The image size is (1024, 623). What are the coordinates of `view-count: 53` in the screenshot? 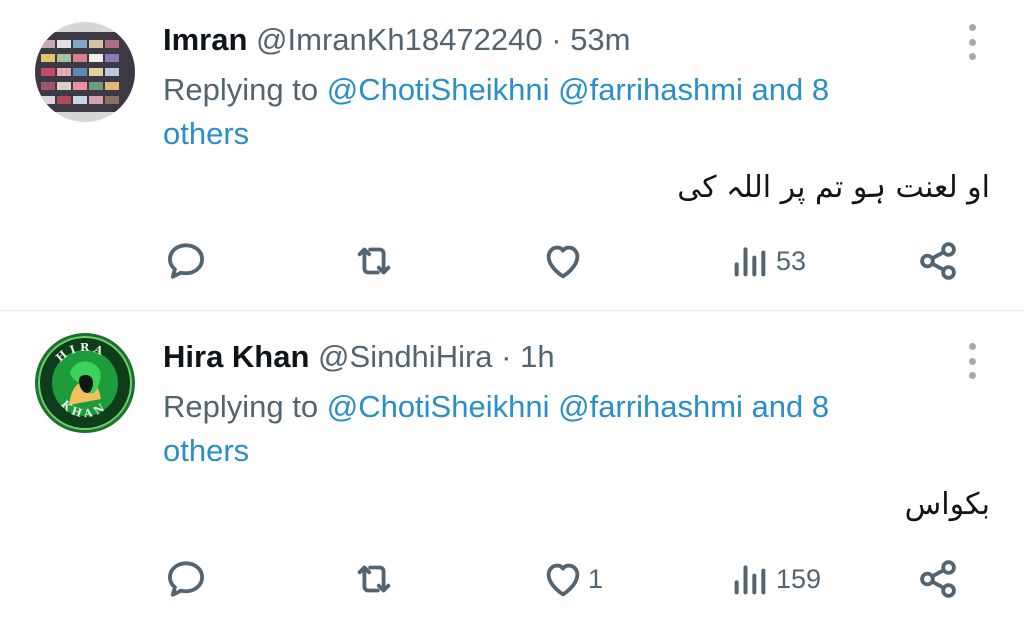 It's located at (791, 260).